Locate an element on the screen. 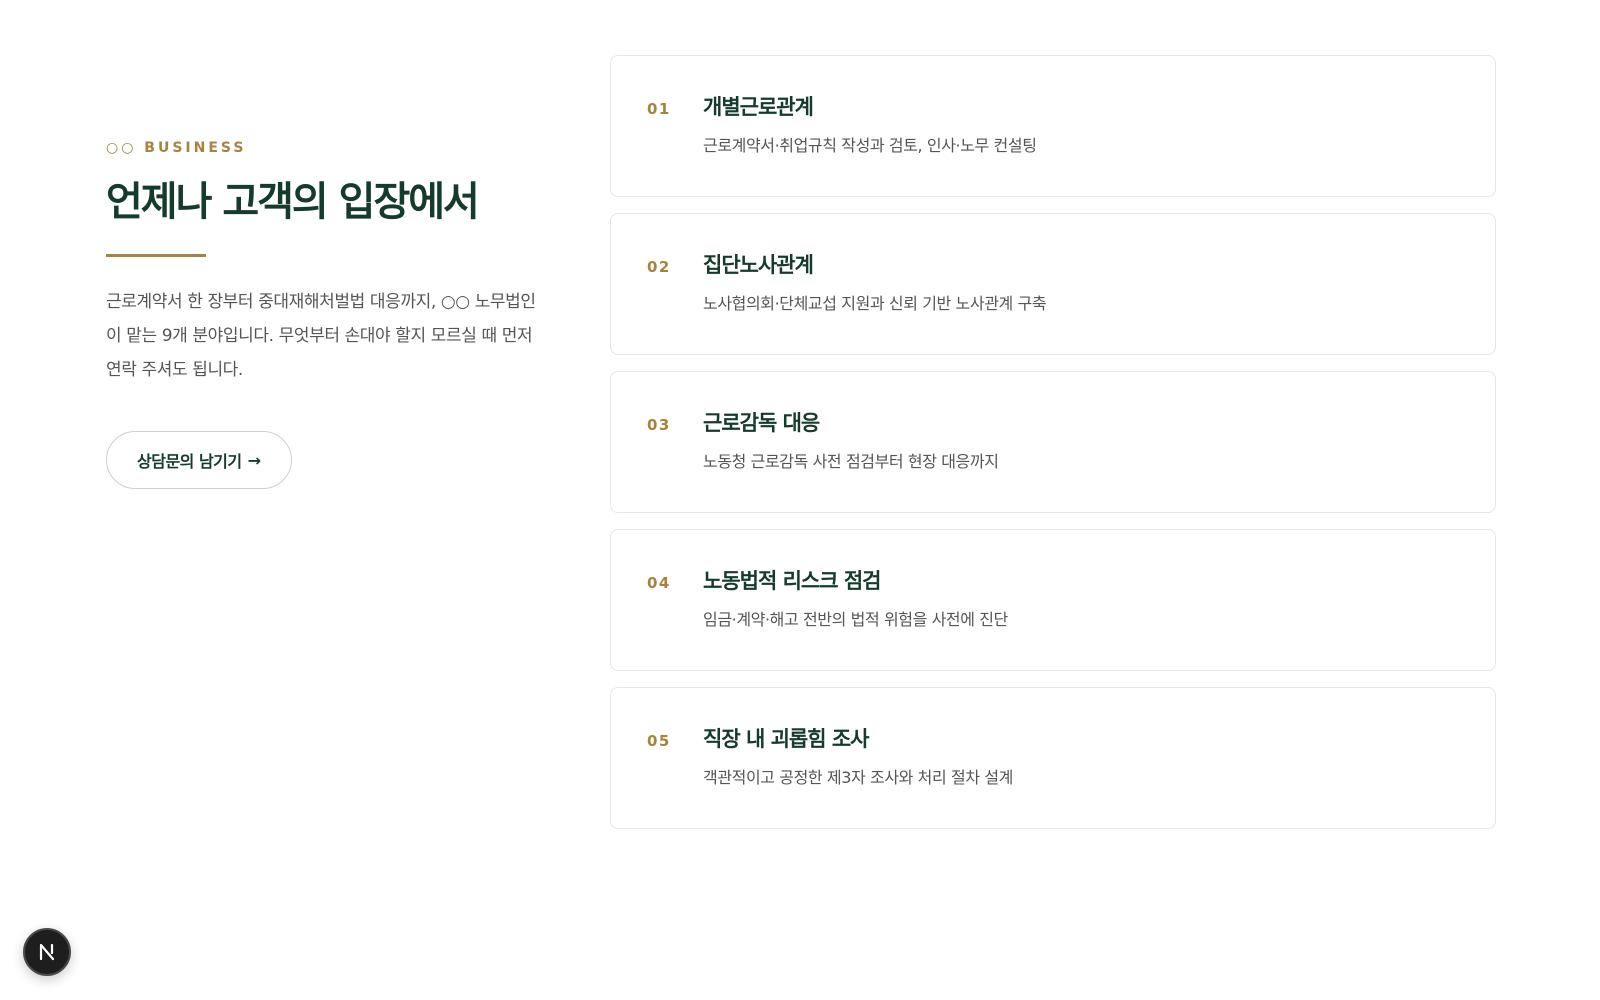 The image size is (1600, 1000). service-number: 03 is located at coordinates (659, 425).